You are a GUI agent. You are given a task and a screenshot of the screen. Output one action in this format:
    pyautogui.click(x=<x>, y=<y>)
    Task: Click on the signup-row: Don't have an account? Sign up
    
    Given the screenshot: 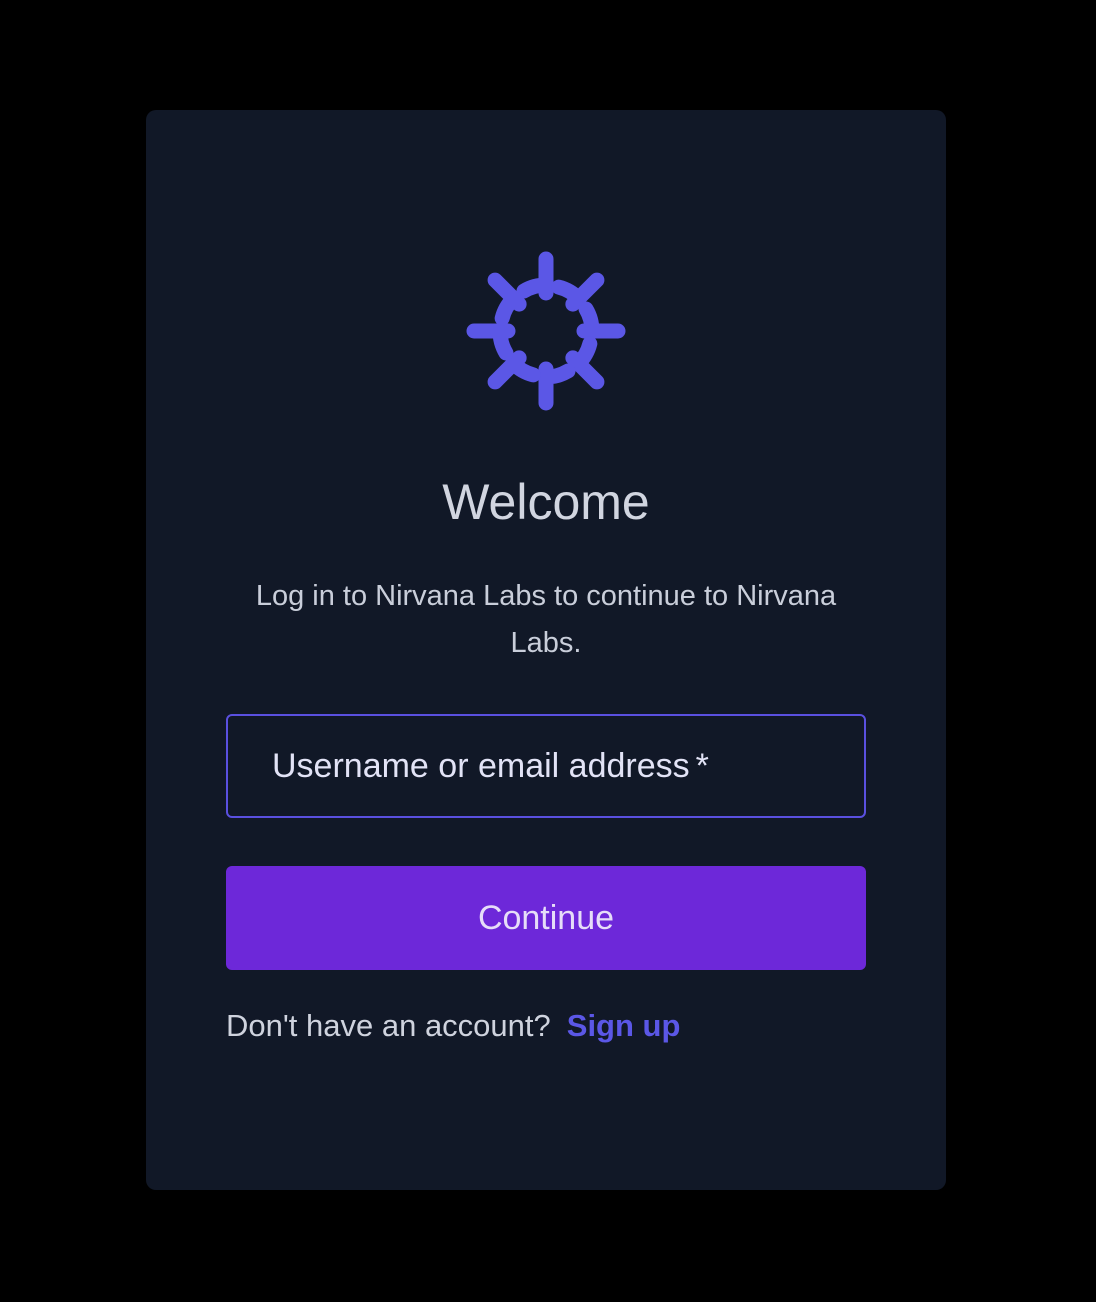 What is the action you would take?
    pyautogui.click(x=453, y=1026)
    